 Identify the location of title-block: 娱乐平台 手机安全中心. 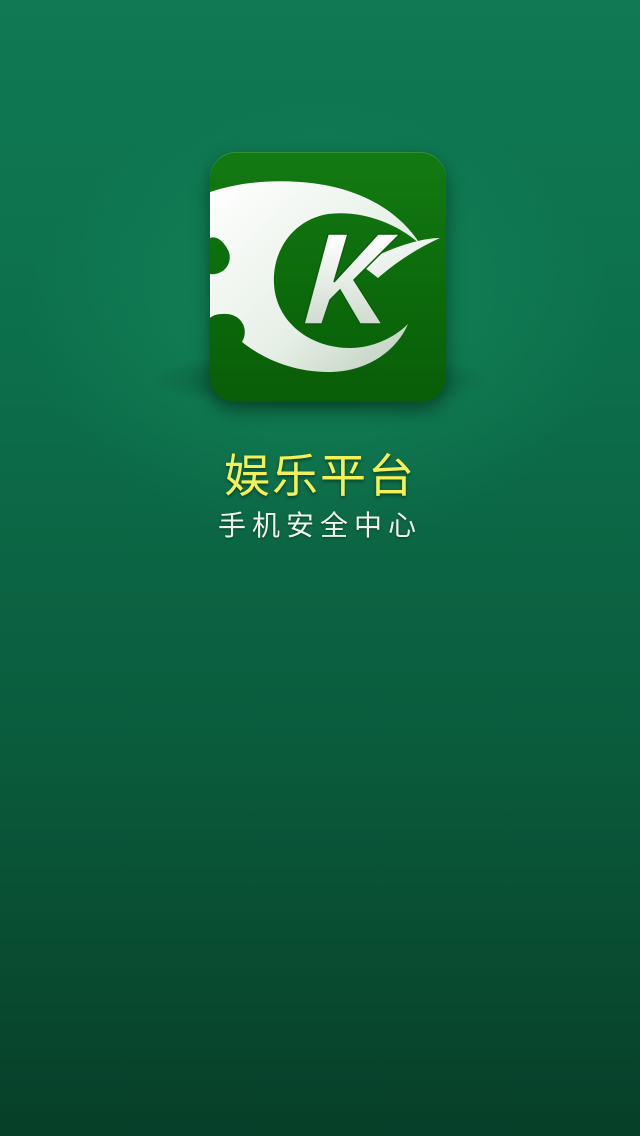
(320, 495).